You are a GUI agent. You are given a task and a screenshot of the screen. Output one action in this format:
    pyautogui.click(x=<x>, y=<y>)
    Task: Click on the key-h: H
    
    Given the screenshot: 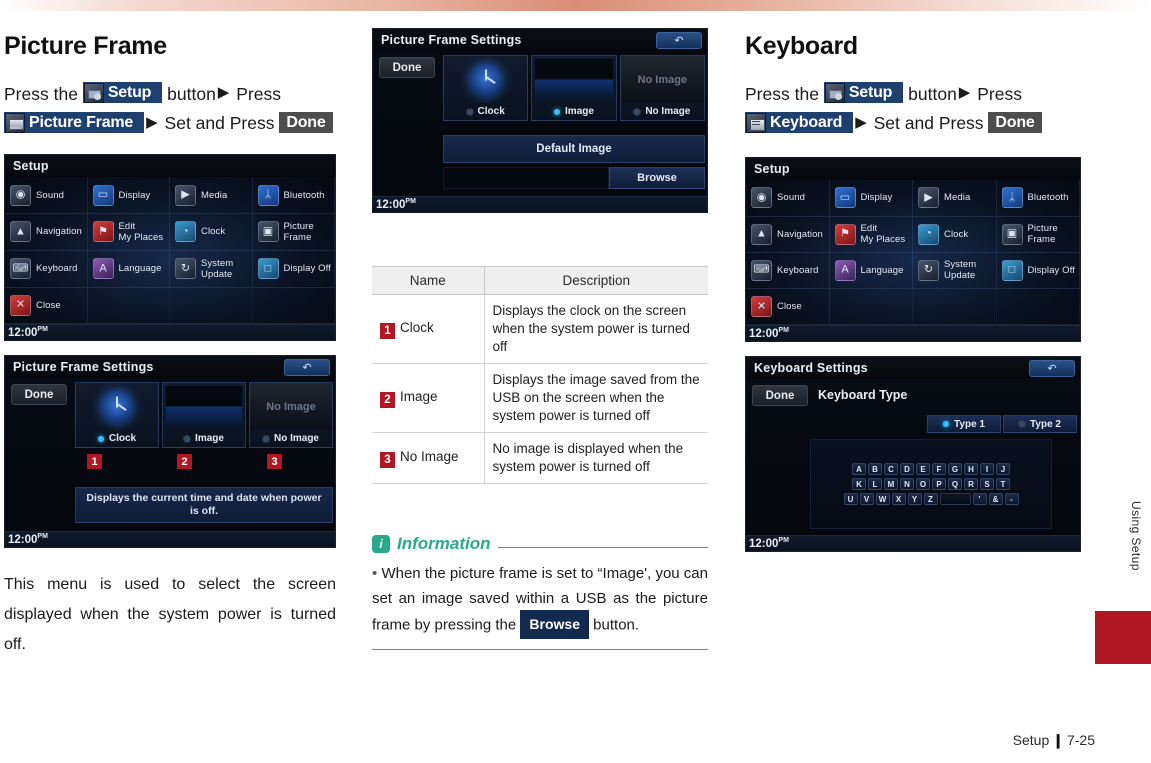 What is the action you would take?
    pyautogui.click(x=971, y=469)
    